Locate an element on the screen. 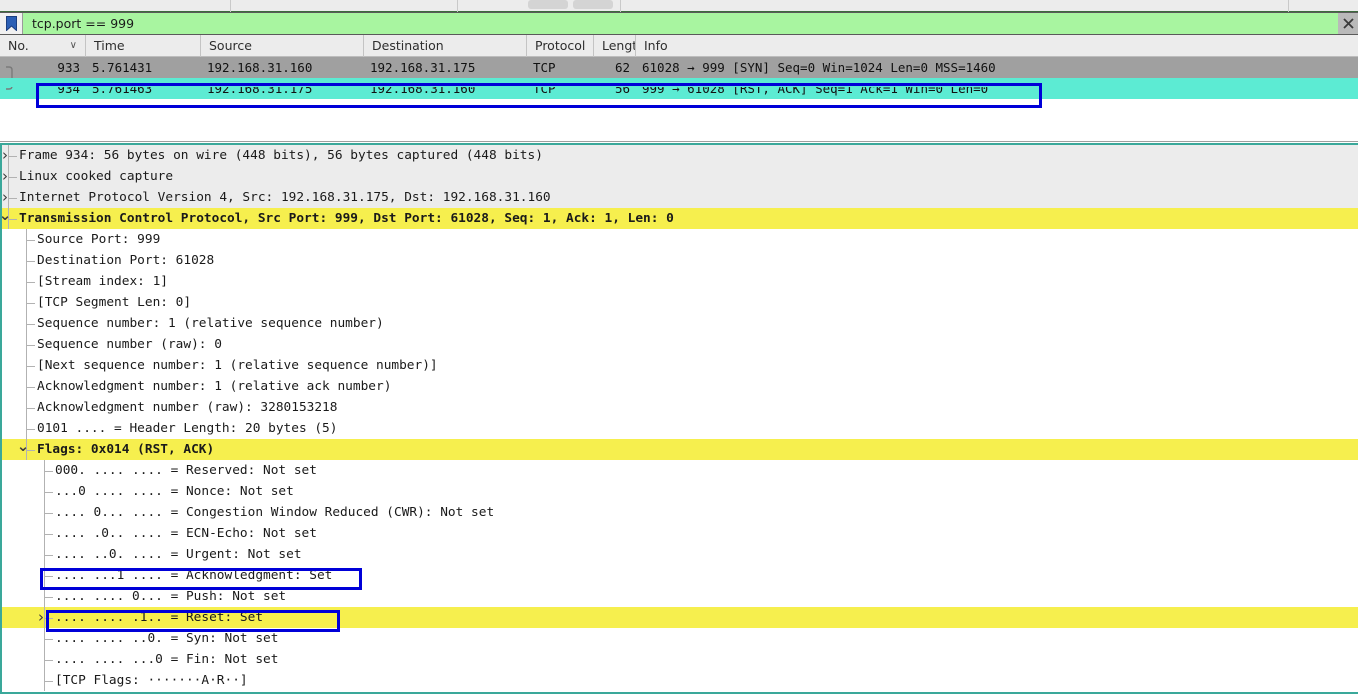 The height and width of the screenshot is (694, 1358). sort-descending-icon: ∨ is located at coordinates (73, 46).